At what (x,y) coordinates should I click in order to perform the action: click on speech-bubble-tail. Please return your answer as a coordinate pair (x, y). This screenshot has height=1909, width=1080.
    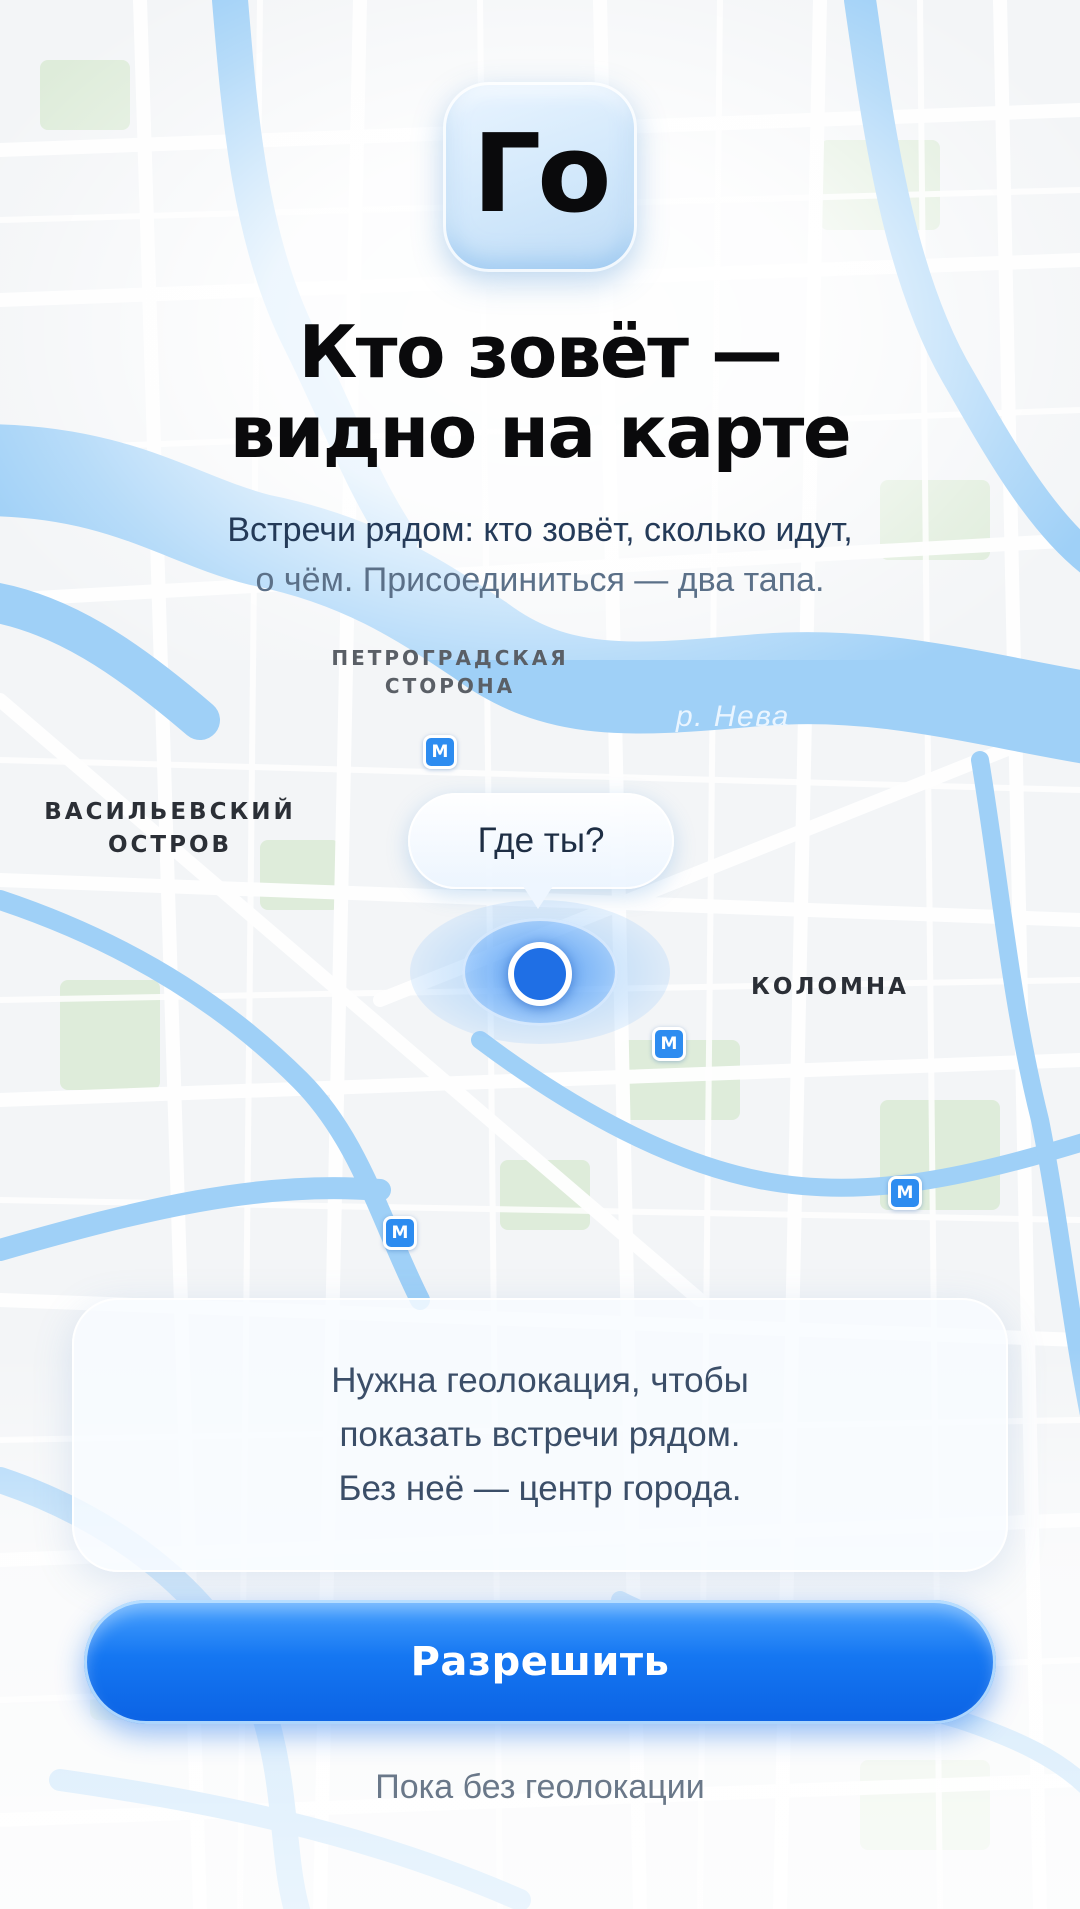
    Looking at the image, I should click on (538, 896).